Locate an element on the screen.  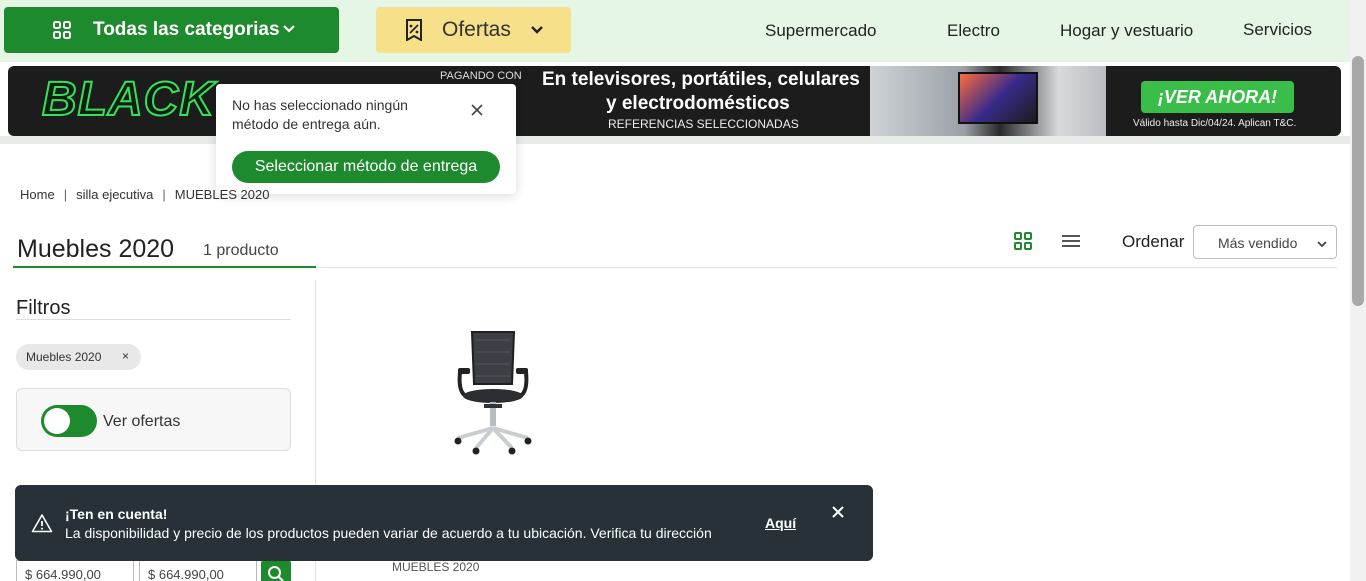
price-min-input: $ 664.990,00 is located at coordinates (75, 570).